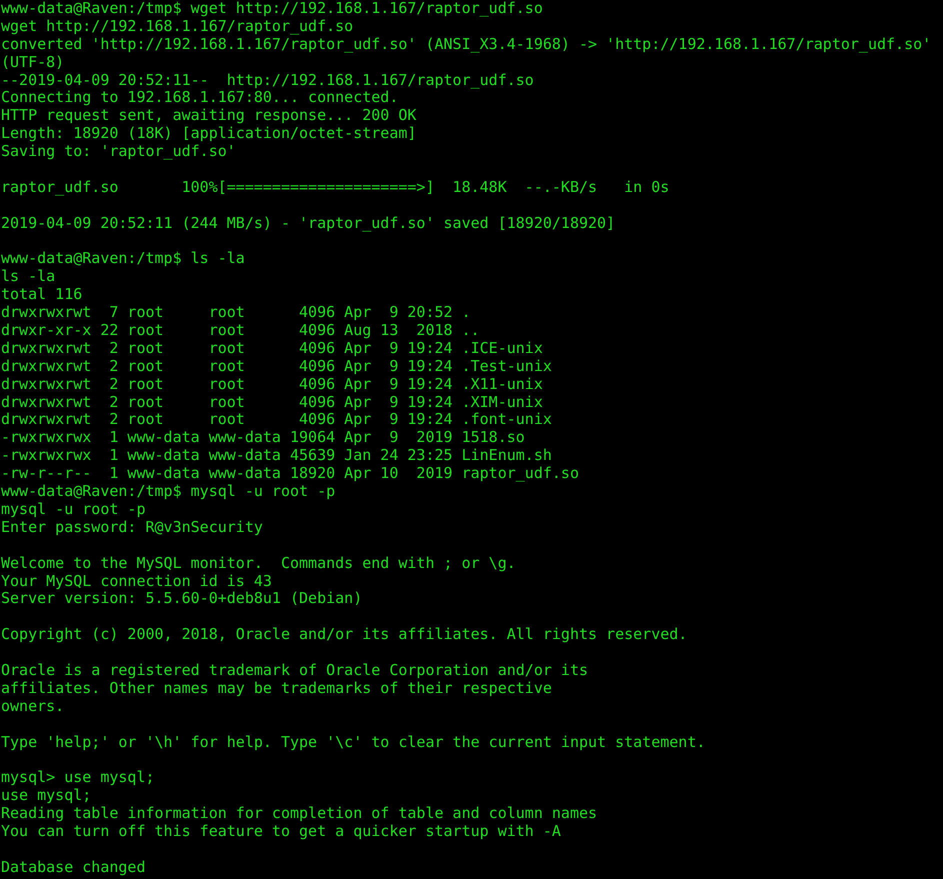  Describe the element at coordinates (272, 385) in the screenshot. I see `terminal-line: drwxrwxrwt 2 root root 4096 Apr 9 19:24 .X11-unix` at that location.